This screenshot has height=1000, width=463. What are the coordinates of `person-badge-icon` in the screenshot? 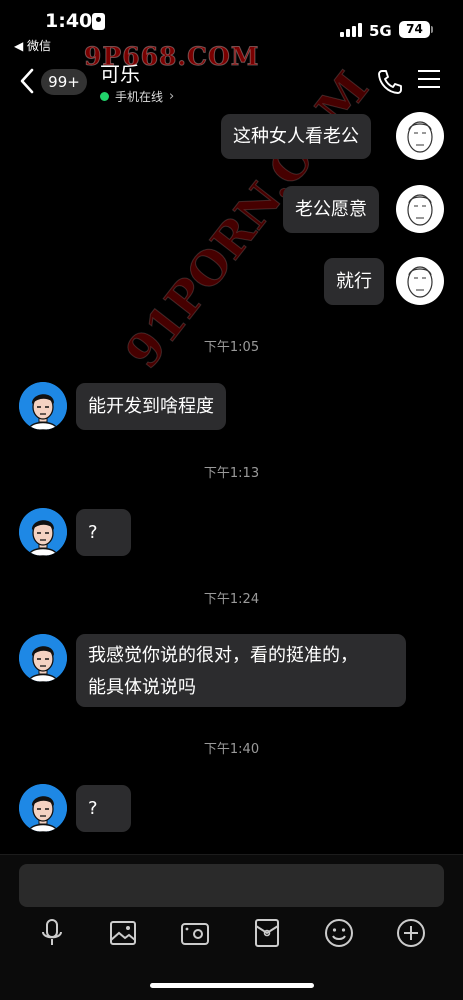 It's located at (98, 21).